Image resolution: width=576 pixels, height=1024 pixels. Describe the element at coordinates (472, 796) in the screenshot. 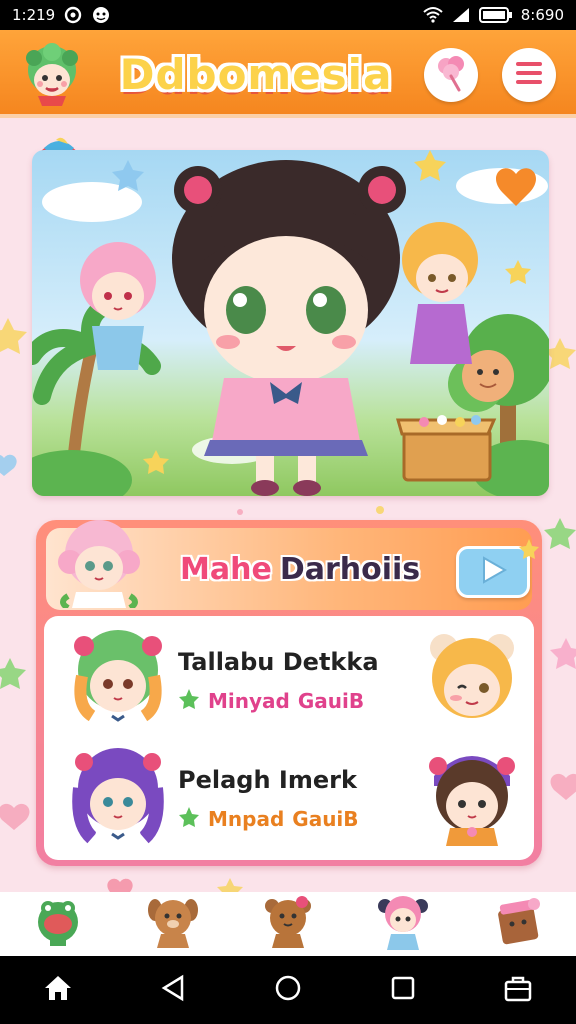

I see `character-avatar-brunette` at that location.